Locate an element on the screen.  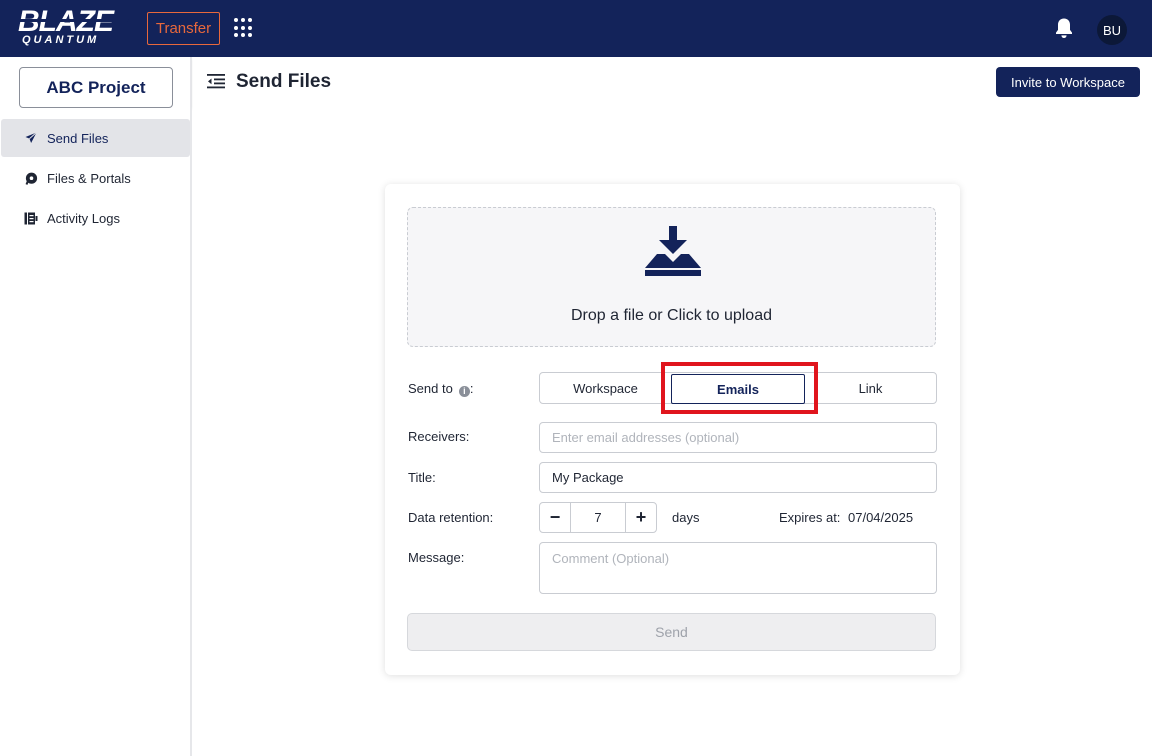
upload-tray-icon is located at coordinates (673, 251).